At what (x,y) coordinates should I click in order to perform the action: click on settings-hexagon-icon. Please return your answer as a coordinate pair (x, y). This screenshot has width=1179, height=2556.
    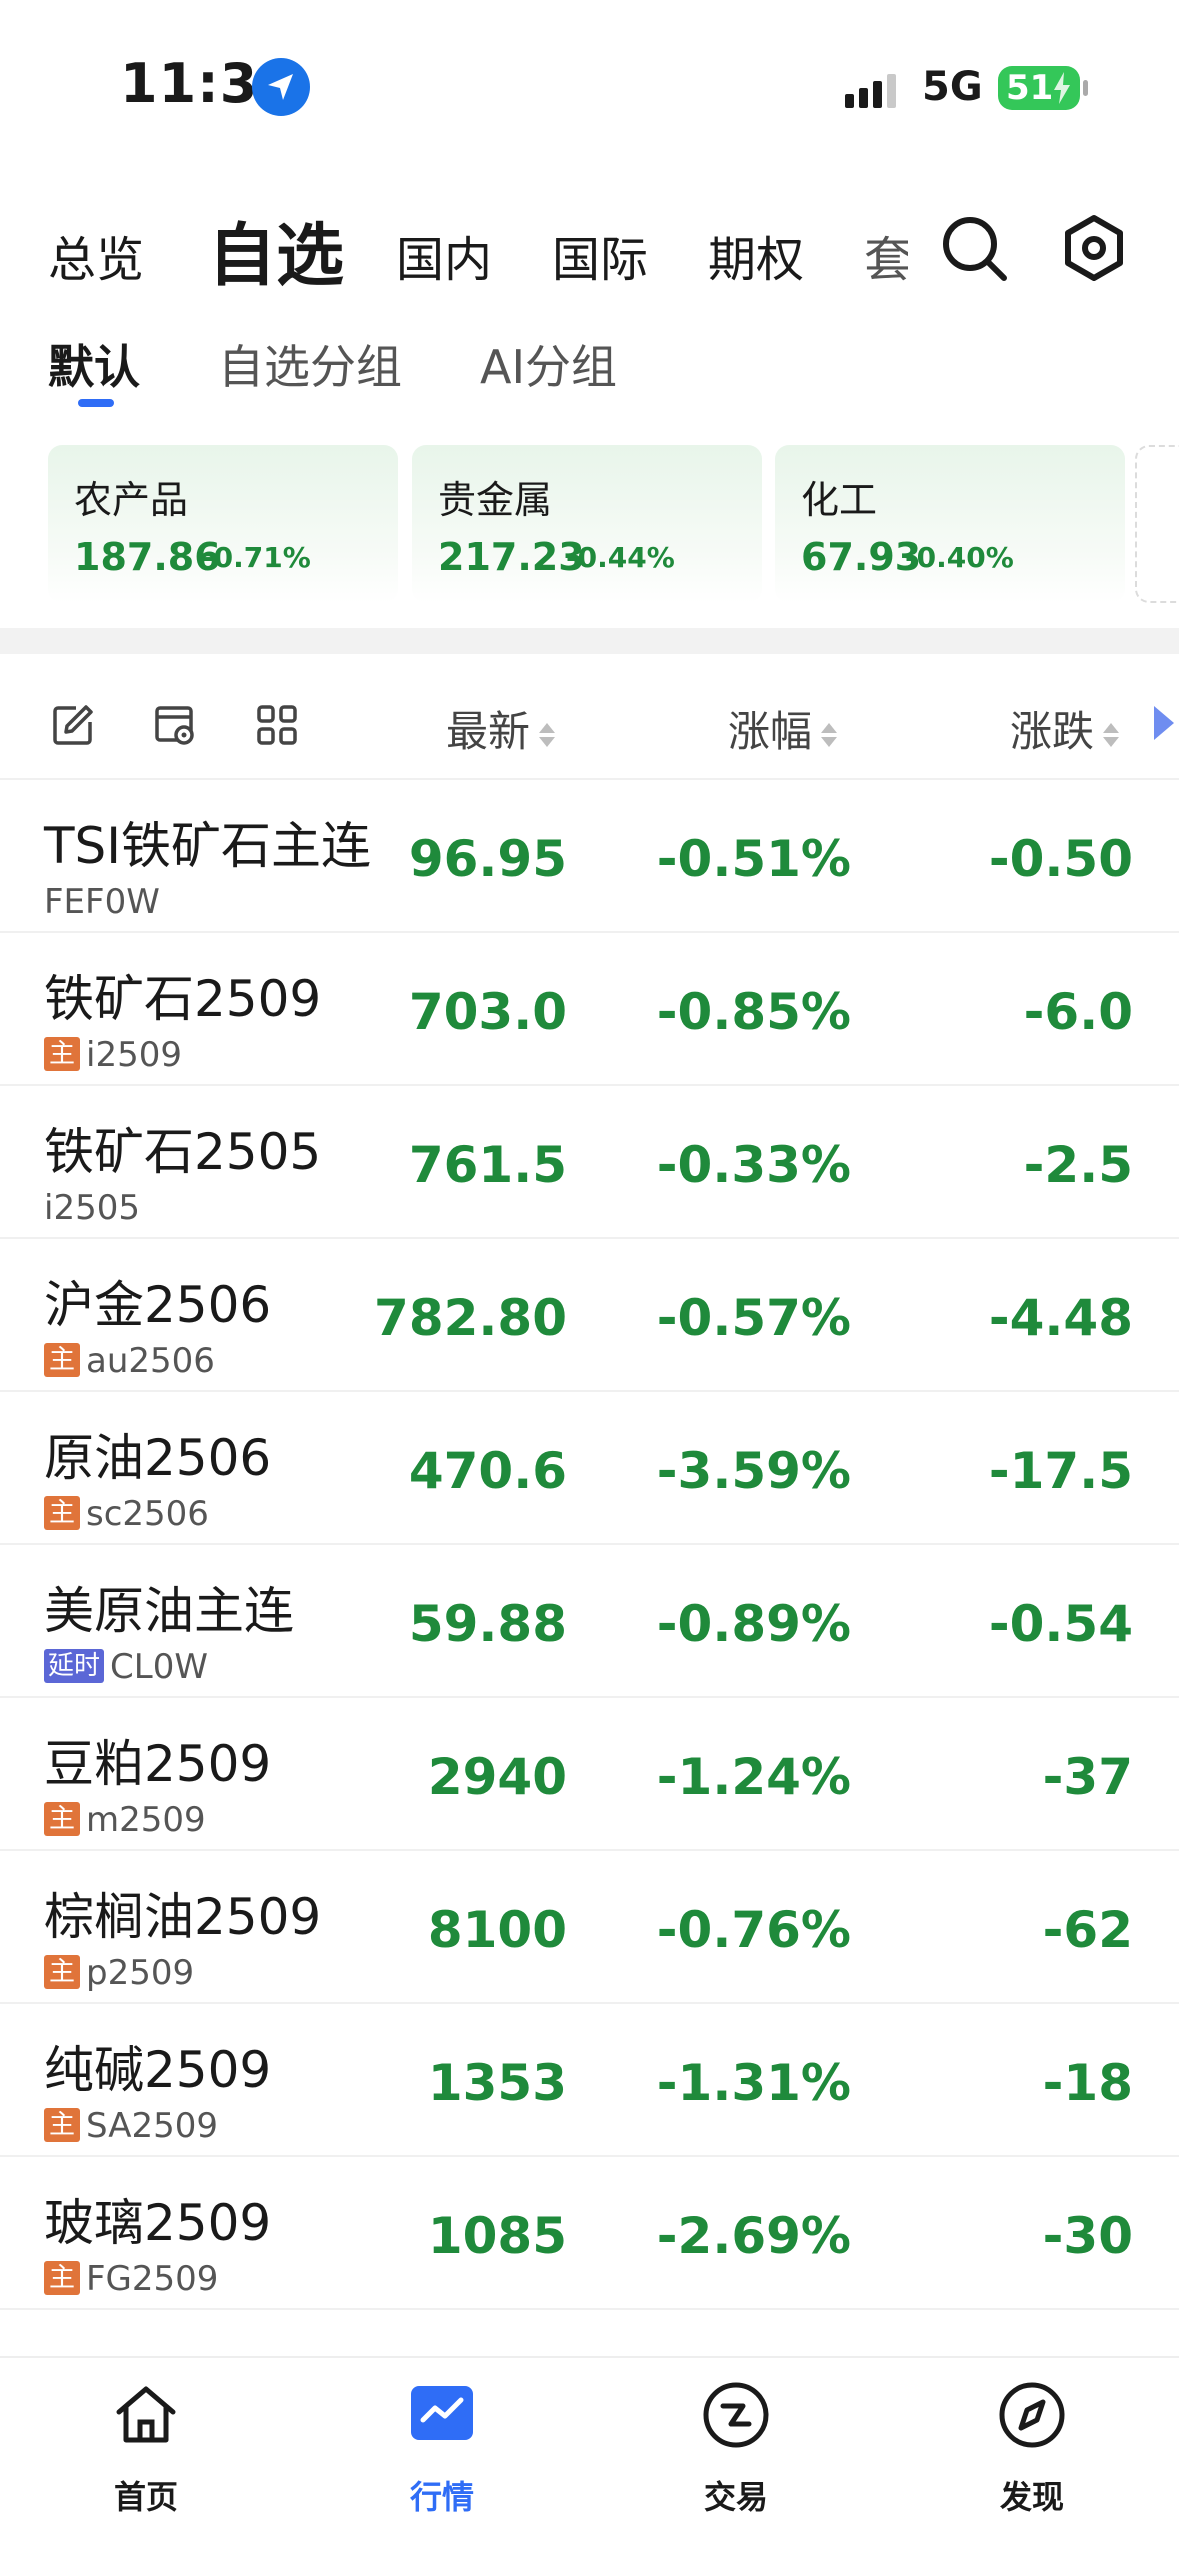
    Looking at the image, I should click on (1094, 248).